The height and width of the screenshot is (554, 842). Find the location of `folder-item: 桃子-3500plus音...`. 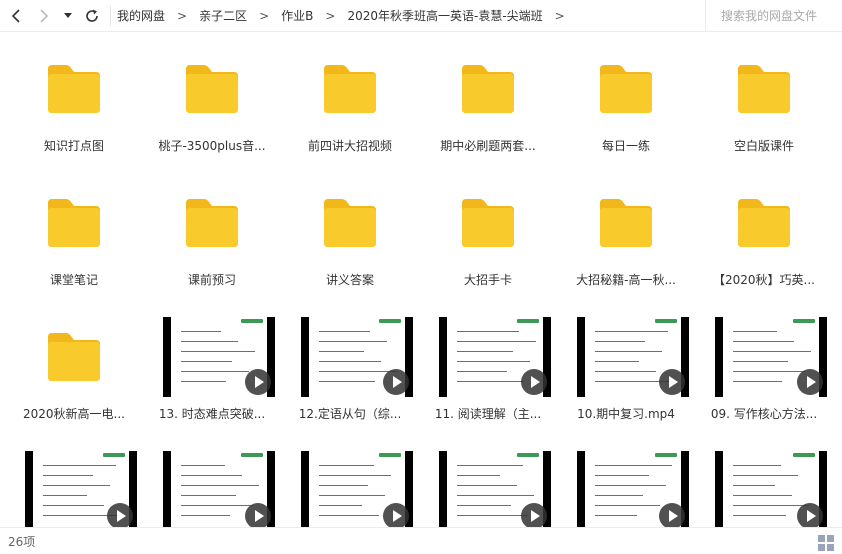

folder-item: 桃子-3500plus音... is located at coordinates (212, 100).